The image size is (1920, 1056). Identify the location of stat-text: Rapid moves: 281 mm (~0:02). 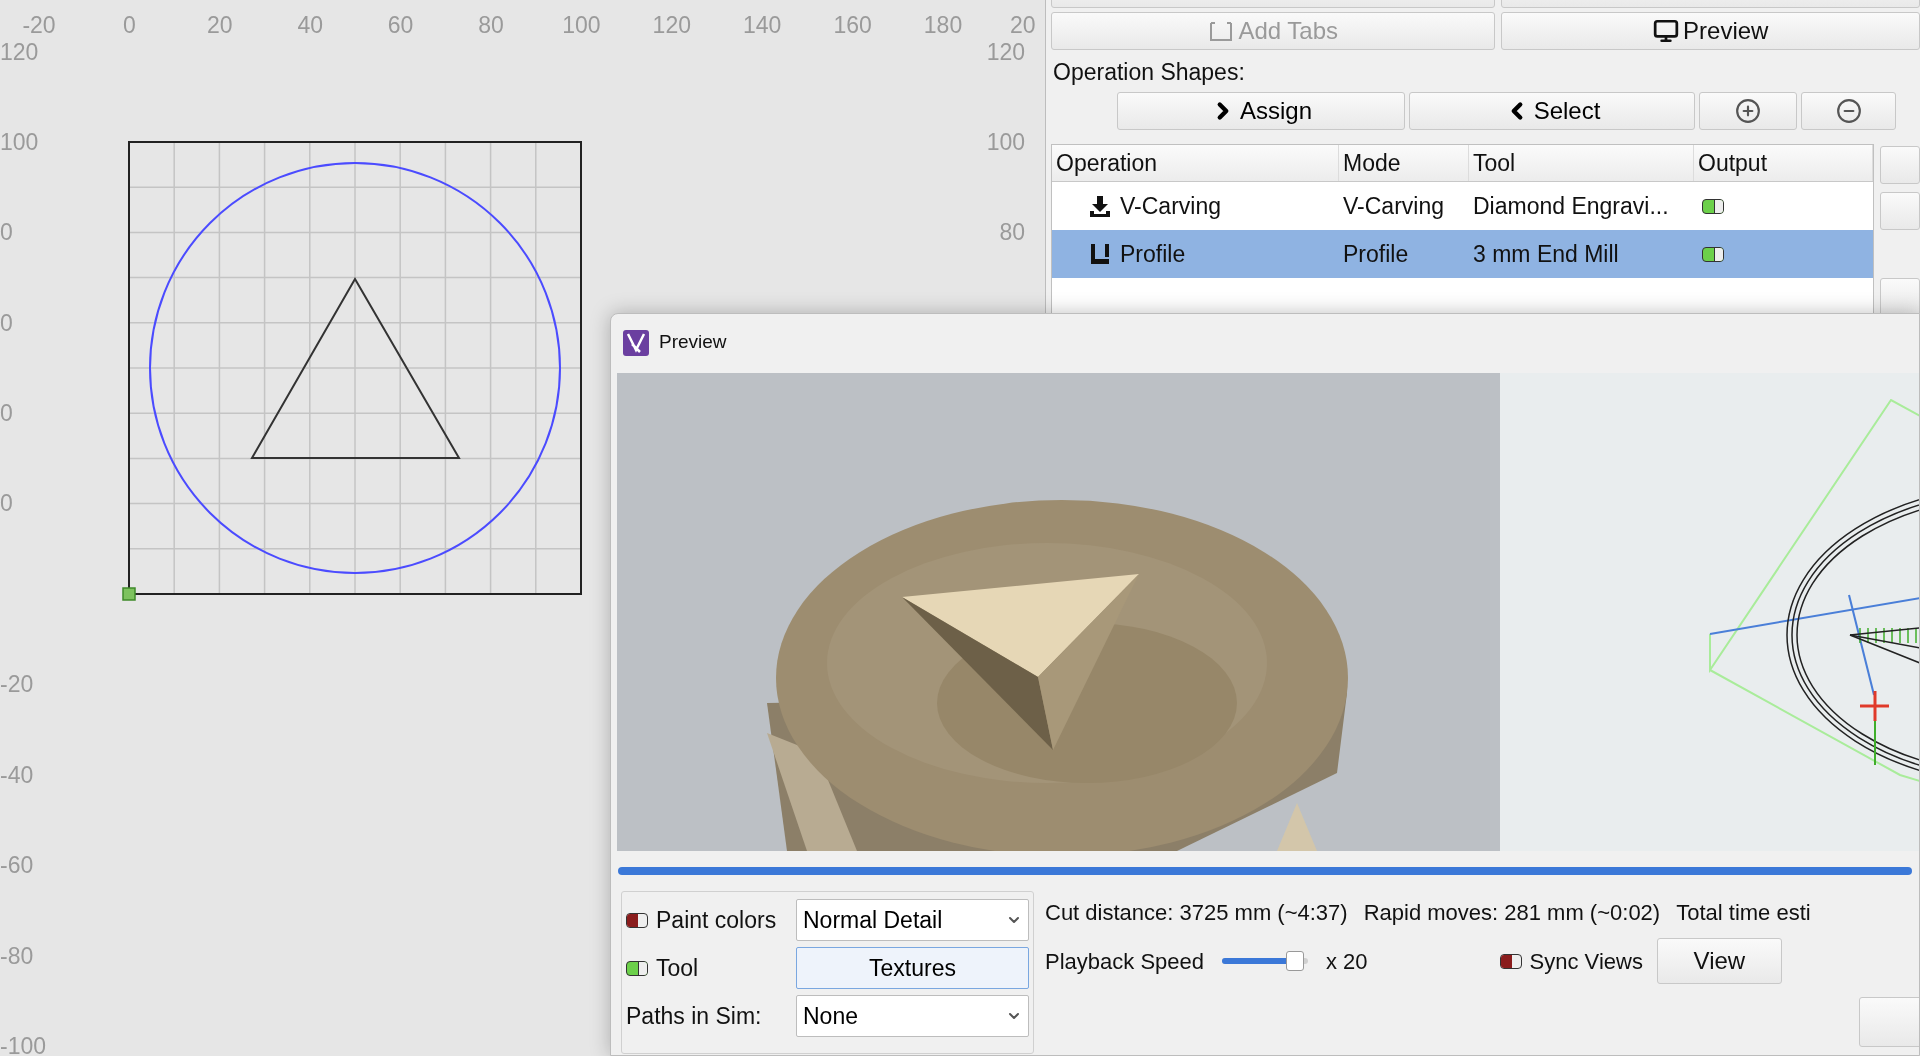
(1512, 912).